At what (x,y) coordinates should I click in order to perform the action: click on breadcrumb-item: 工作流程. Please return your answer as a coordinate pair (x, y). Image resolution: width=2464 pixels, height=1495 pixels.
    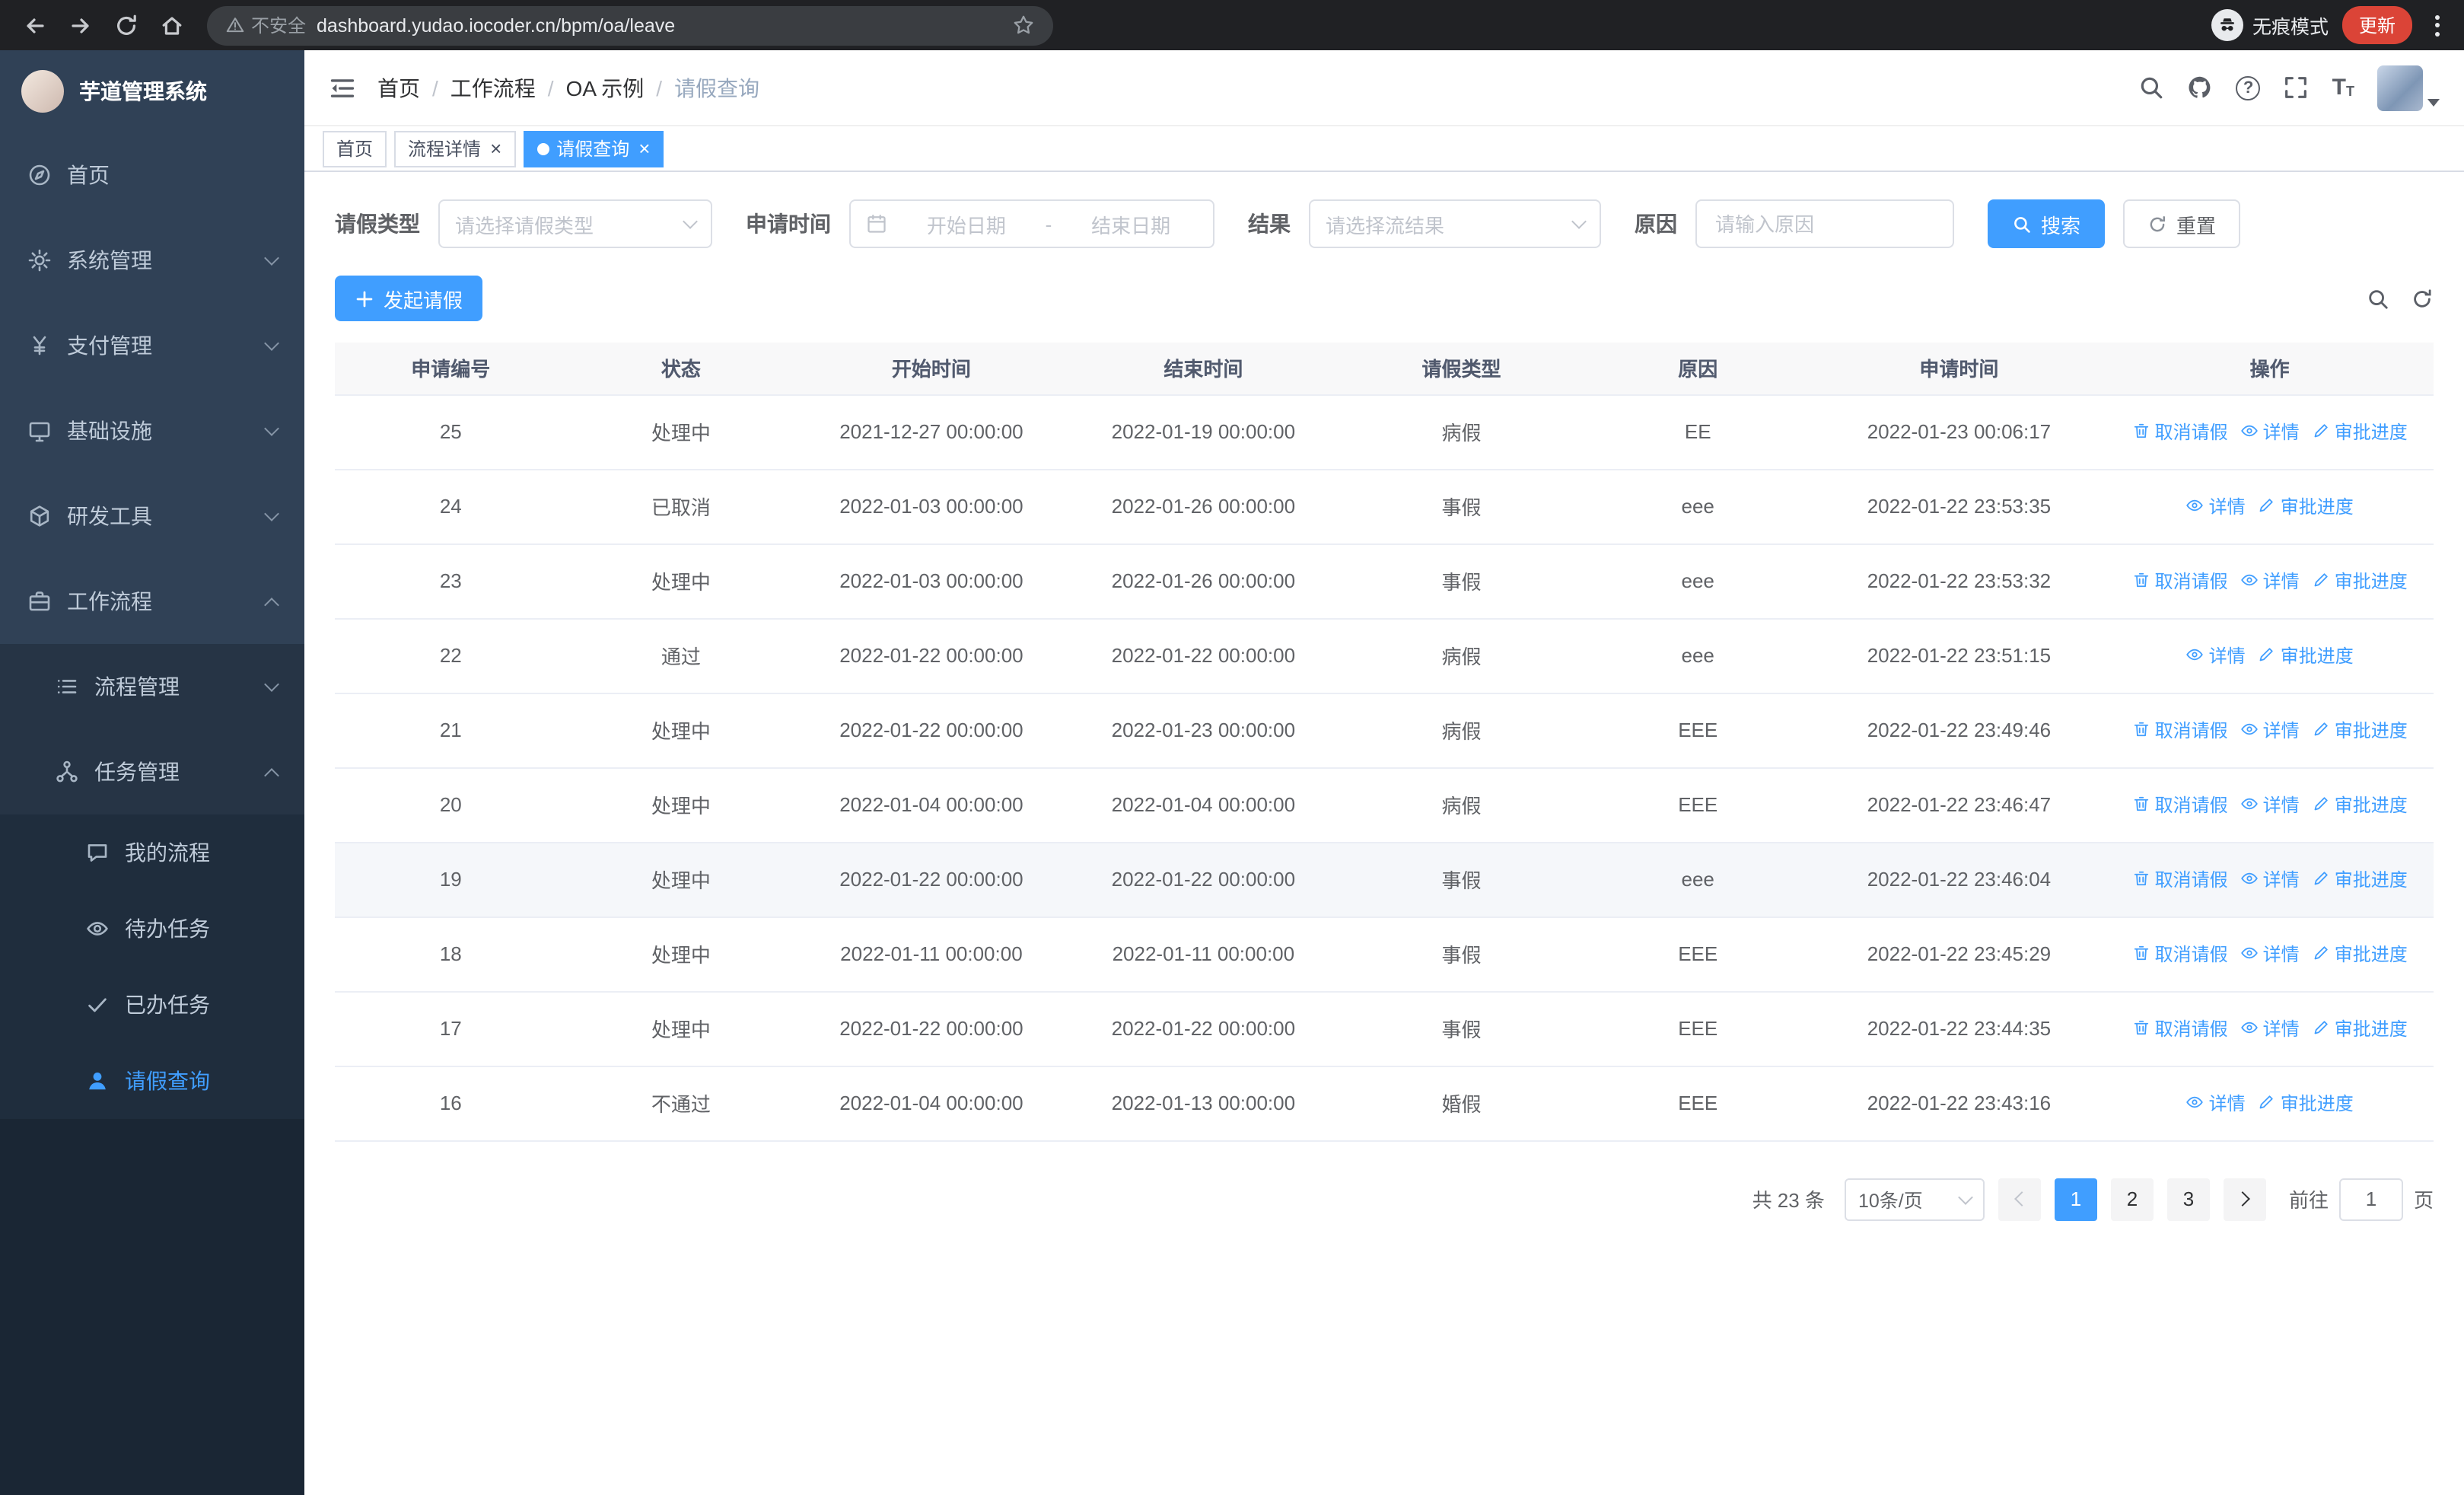
    Looking at the image, I should click on (508, 88).